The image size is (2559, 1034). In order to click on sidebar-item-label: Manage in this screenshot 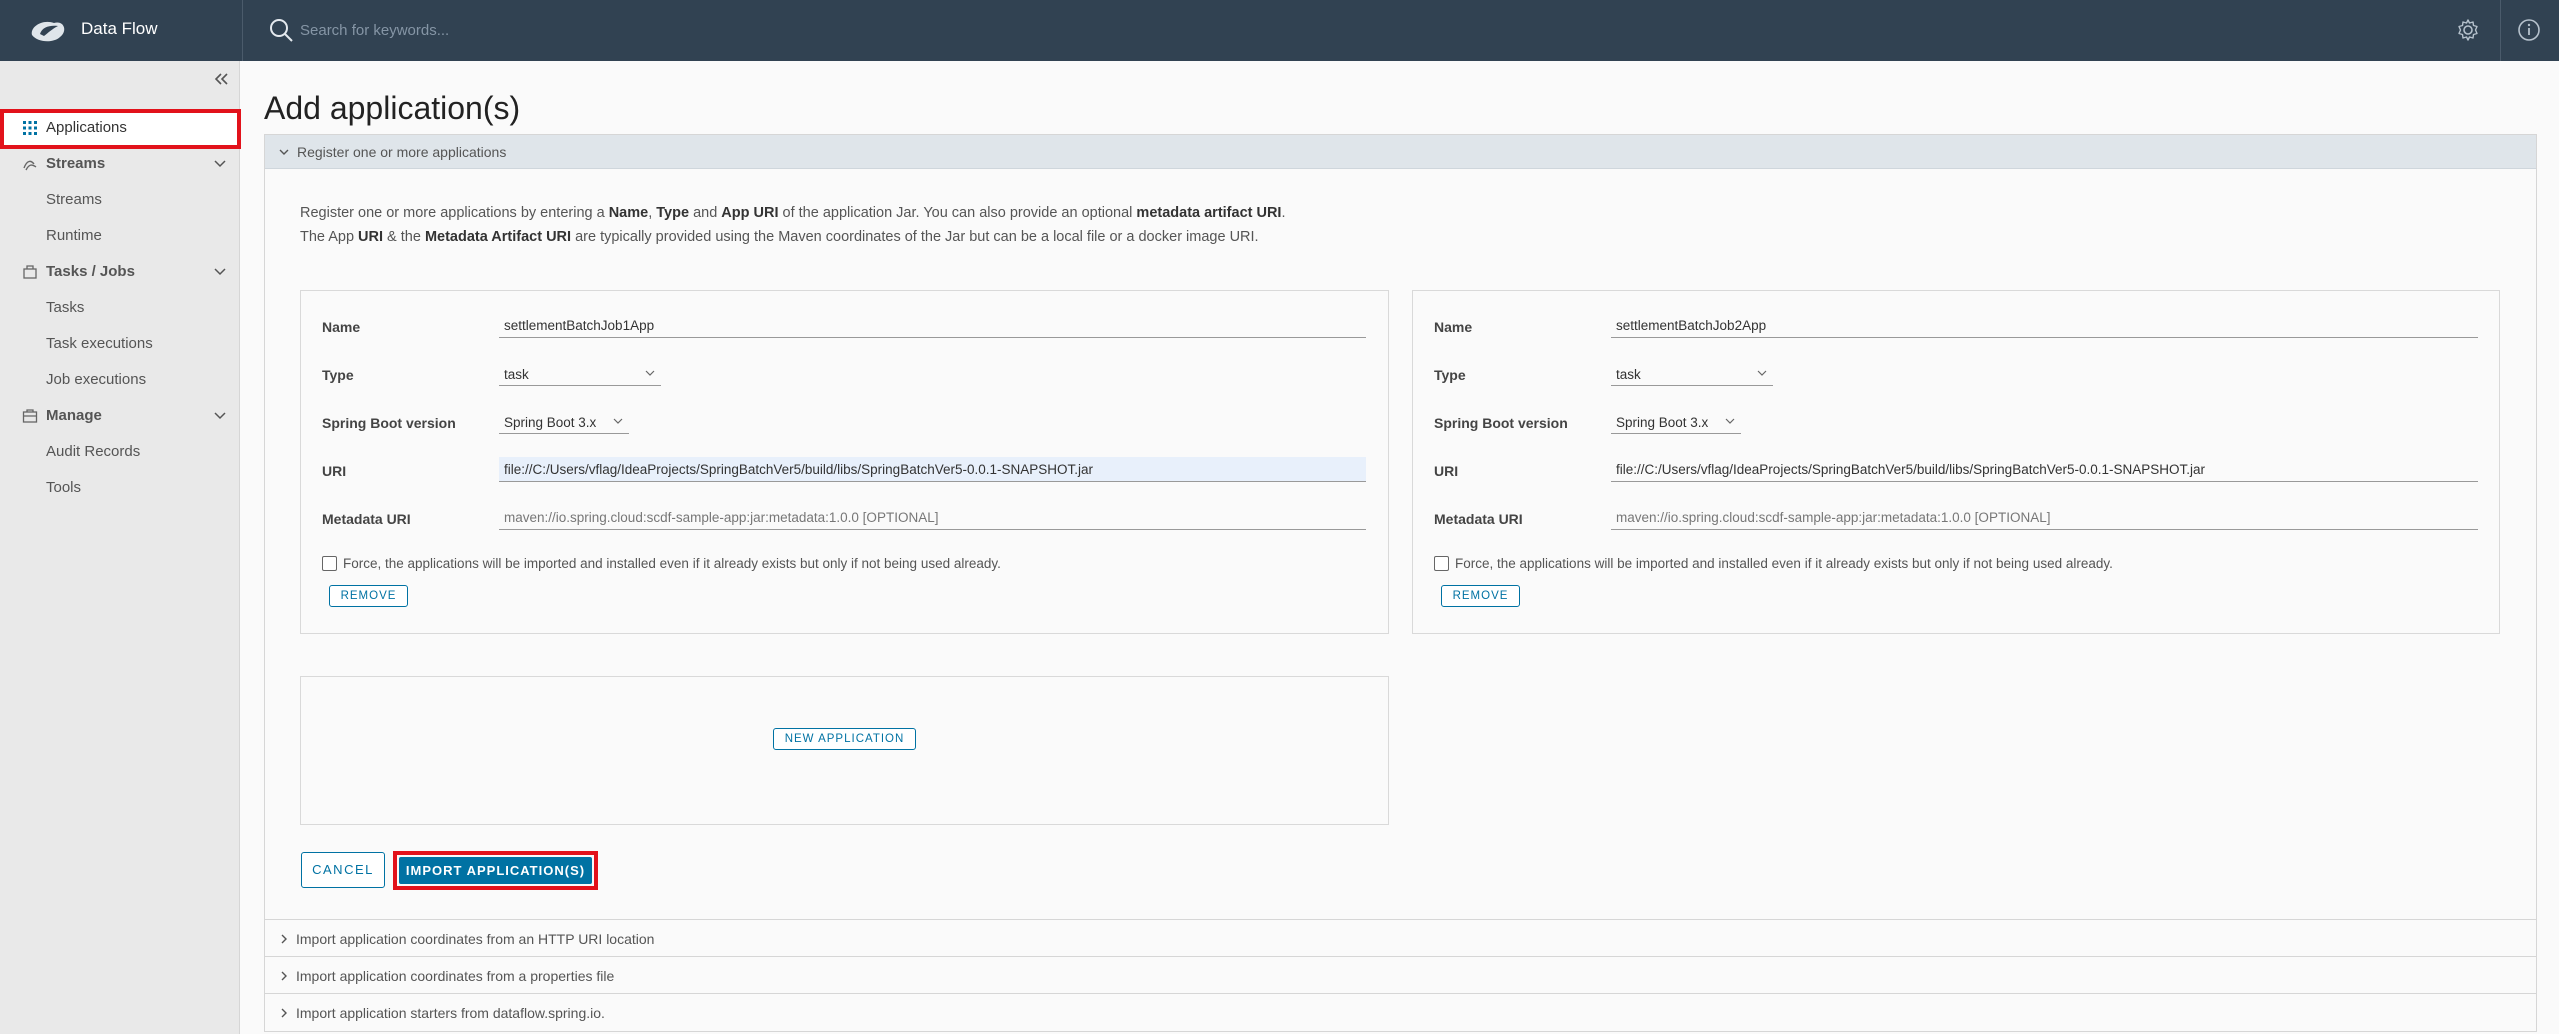, I will do `click(74, 415)`.